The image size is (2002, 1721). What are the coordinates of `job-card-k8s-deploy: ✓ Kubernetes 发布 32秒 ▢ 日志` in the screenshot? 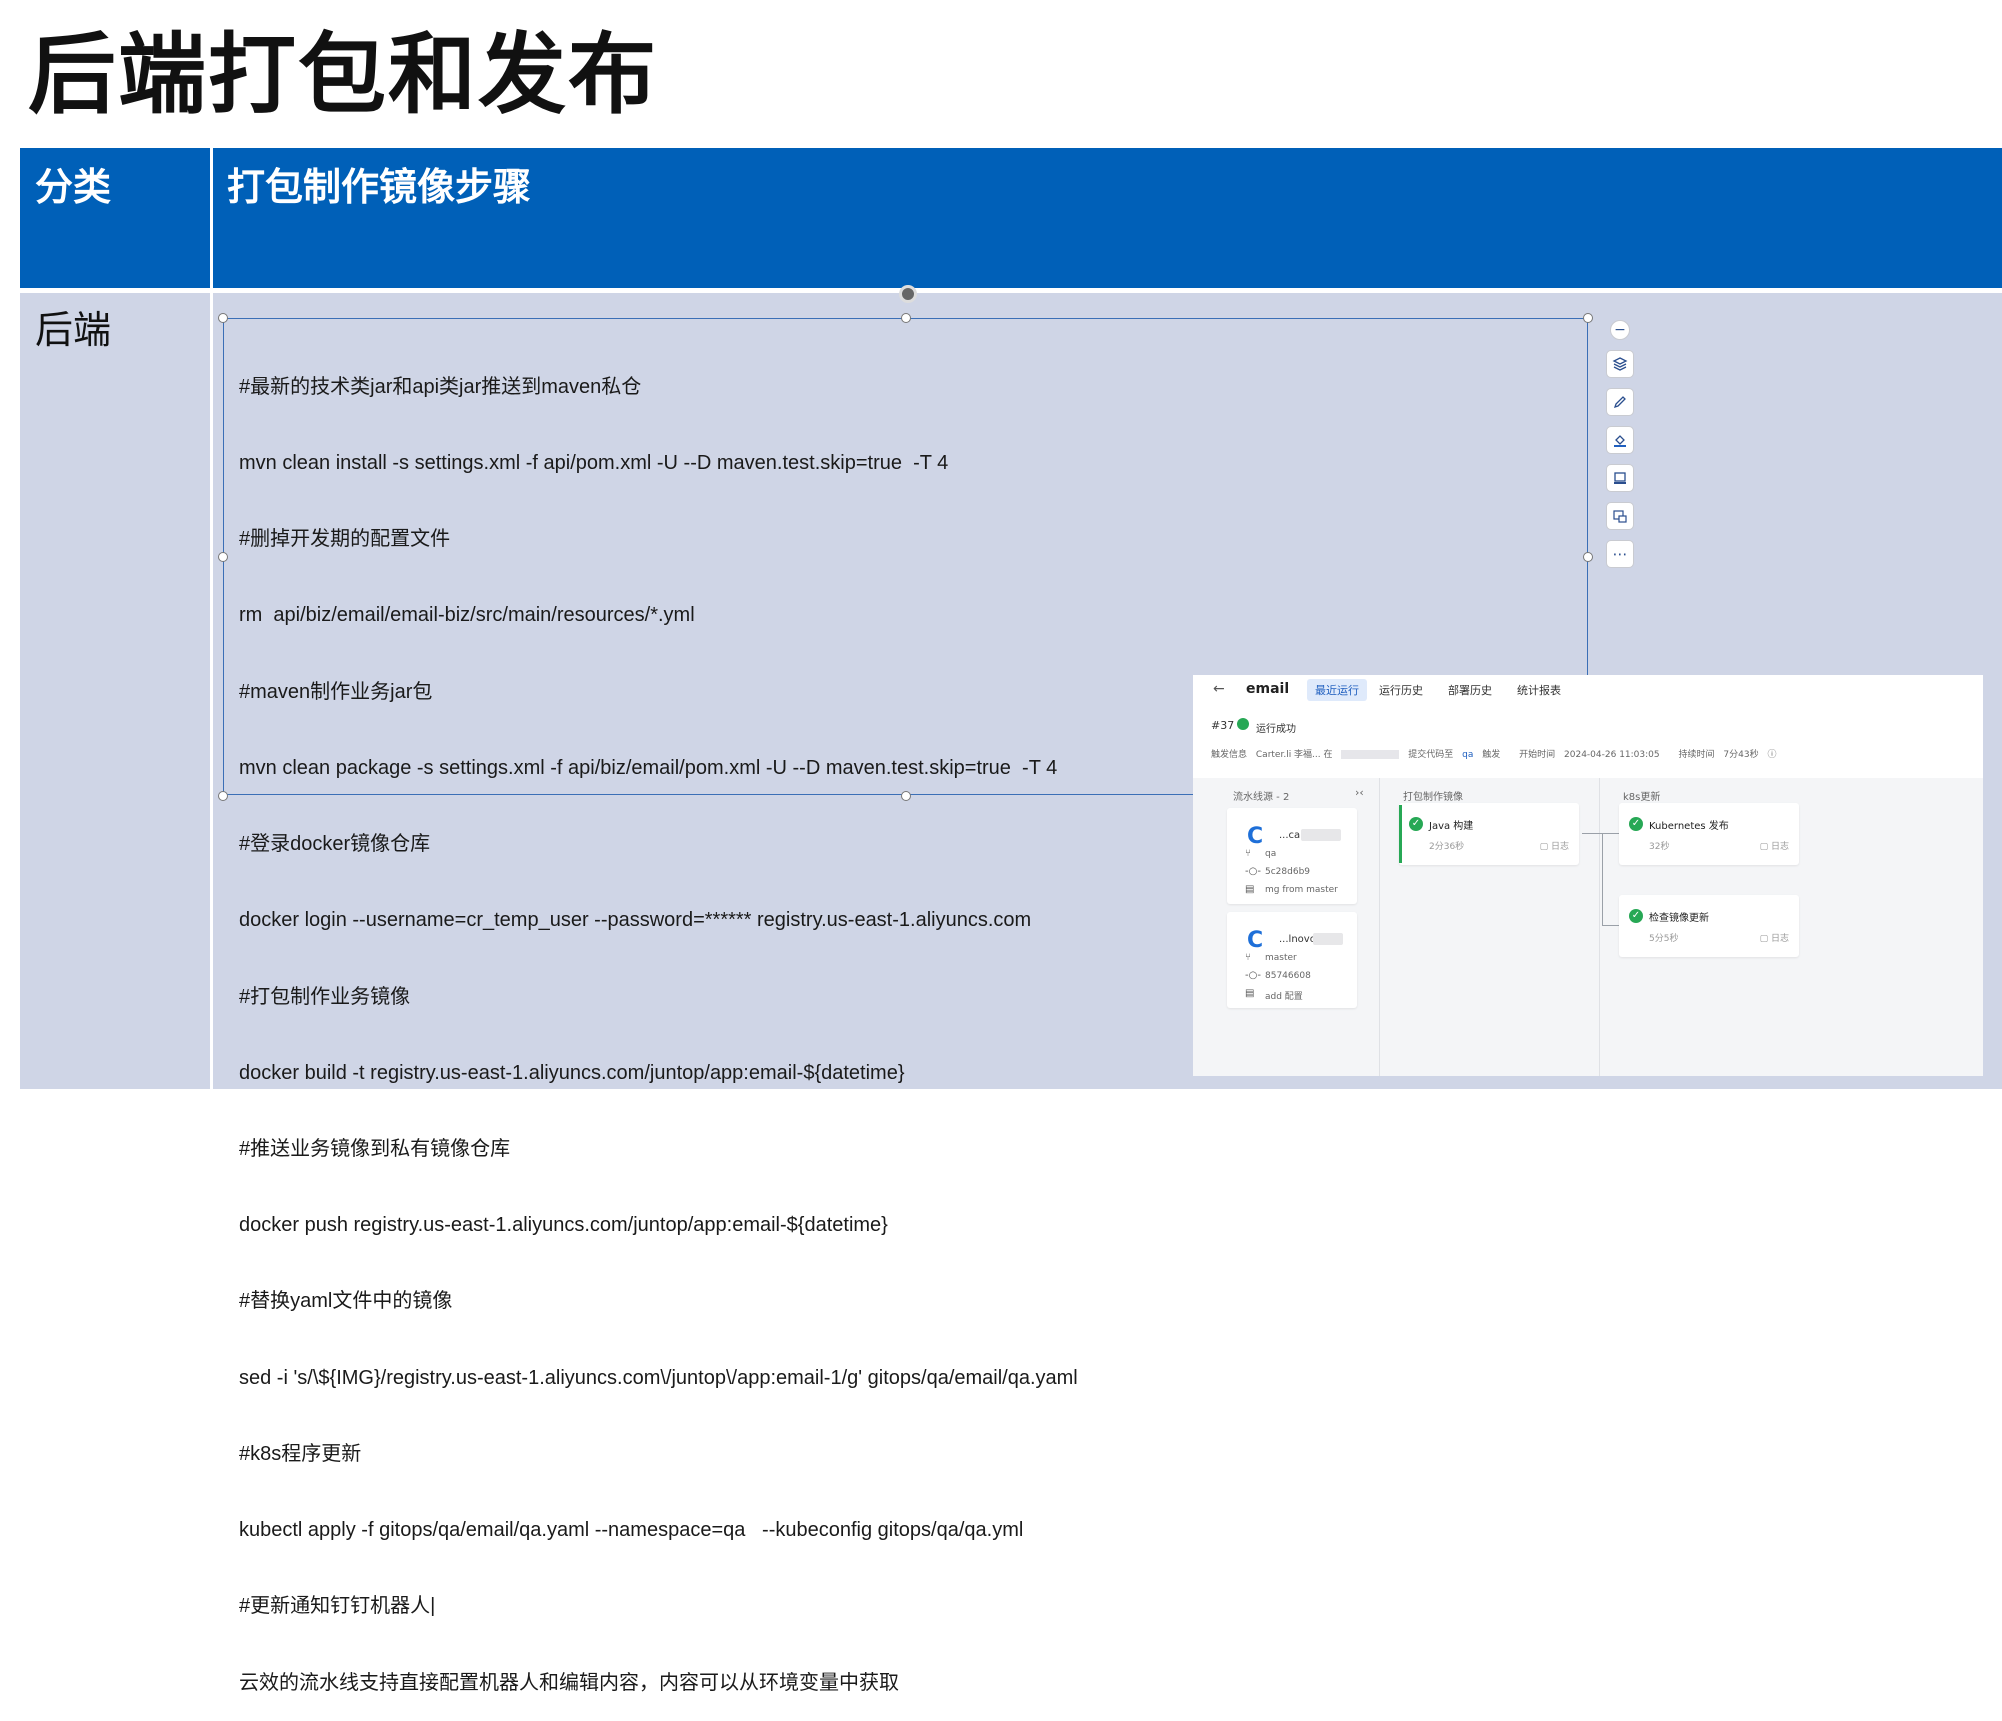 It's located at (1709, 834).